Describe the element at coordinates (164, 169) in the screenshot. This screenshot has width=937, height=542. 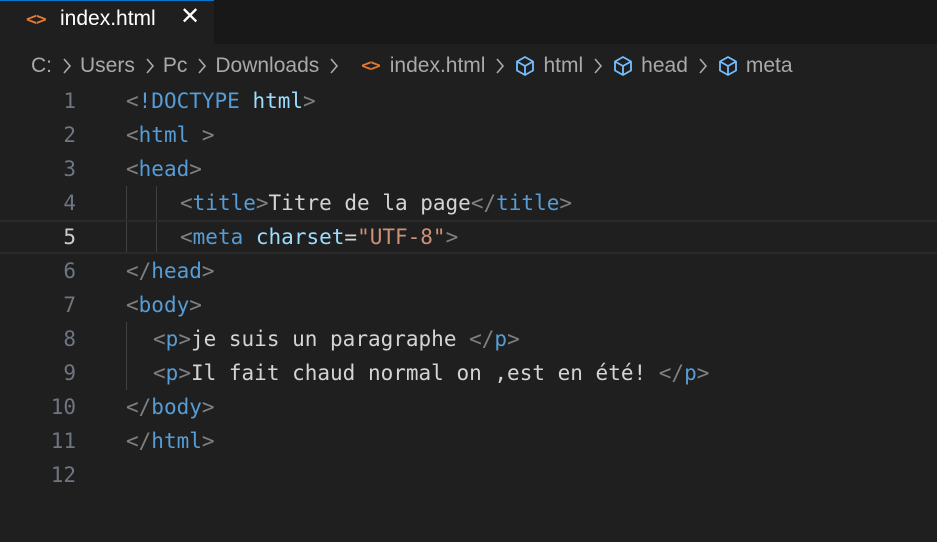
I see `line-code: <head>` at that location.